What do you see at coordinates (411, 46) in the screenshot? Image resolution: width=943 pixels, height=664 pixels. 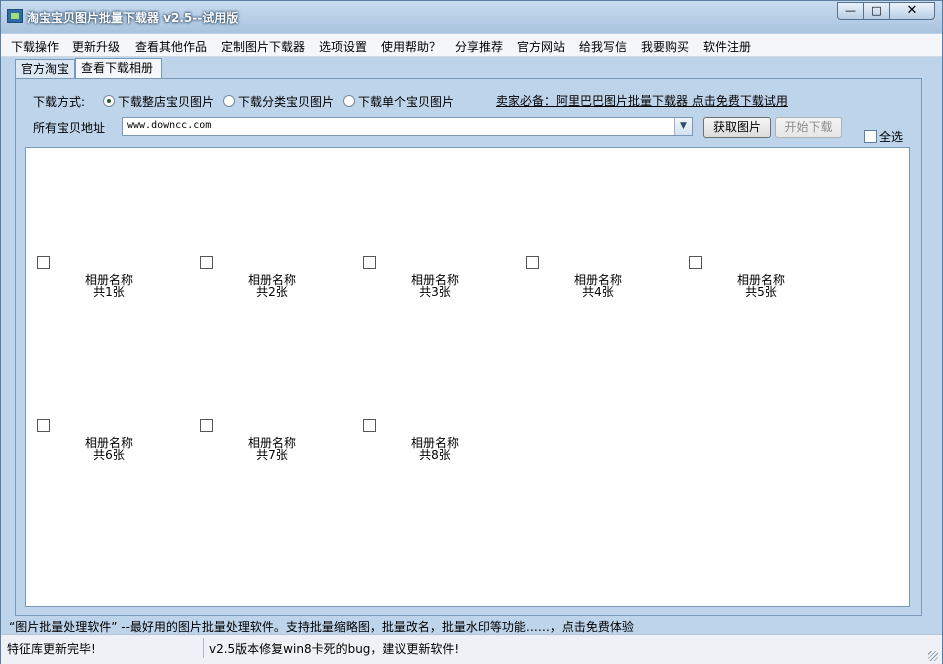 I see `menu-help: 使用帮助？` at bounding box center [411, 46].